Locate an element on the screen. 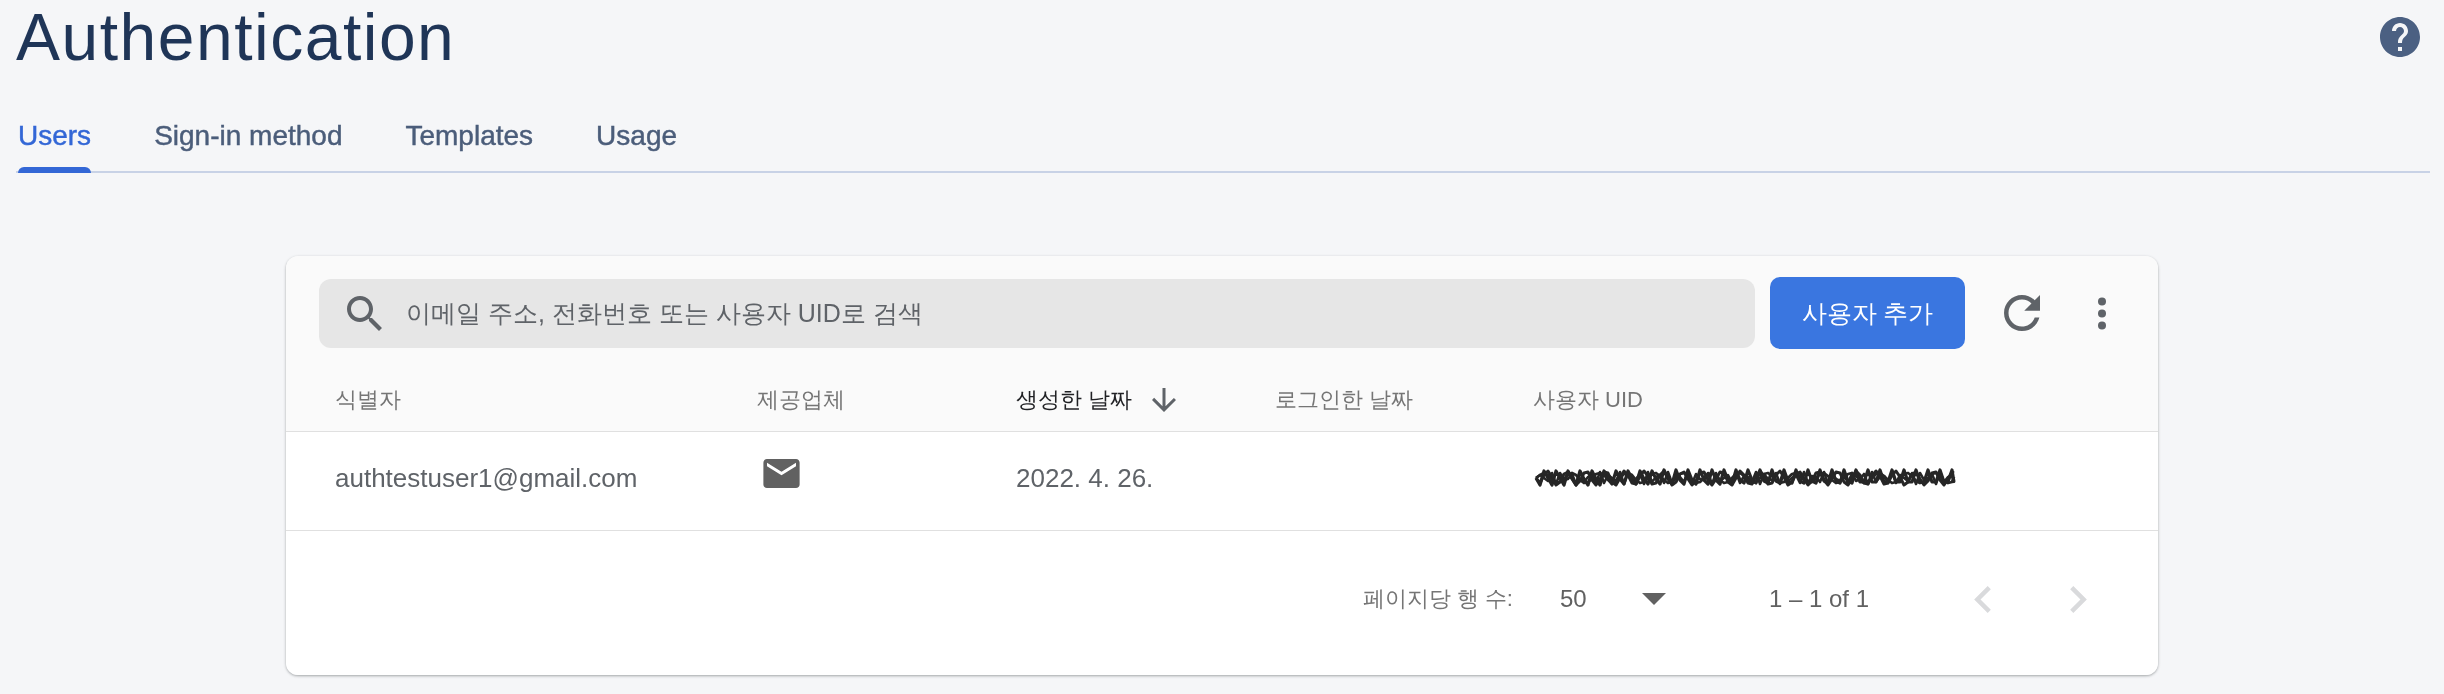  user-email: authtestuser1@gmail.com is located at coordinates (486, 477).